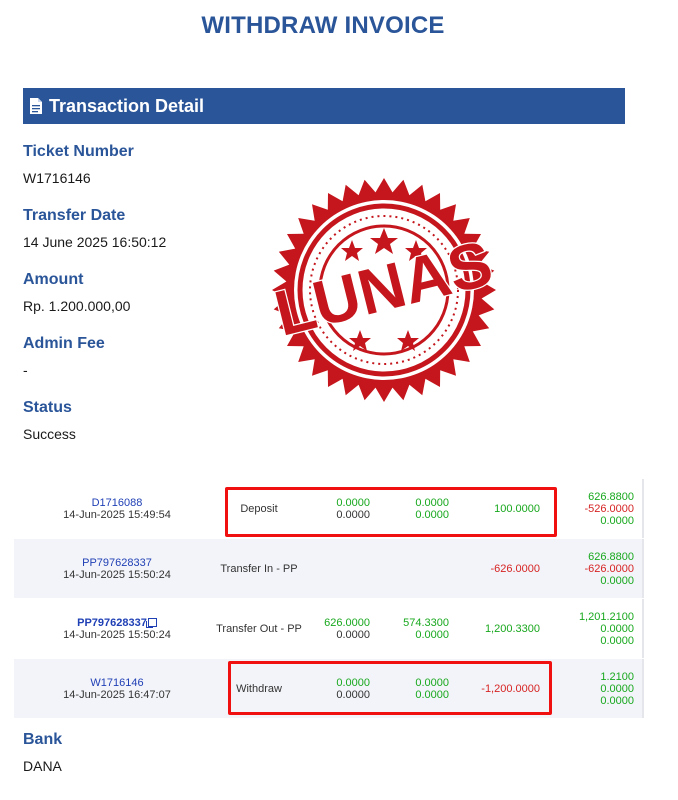  Describe the element at coordinates (25, 370) in the screenshot. I see `admin-fee-value: -` at that location.